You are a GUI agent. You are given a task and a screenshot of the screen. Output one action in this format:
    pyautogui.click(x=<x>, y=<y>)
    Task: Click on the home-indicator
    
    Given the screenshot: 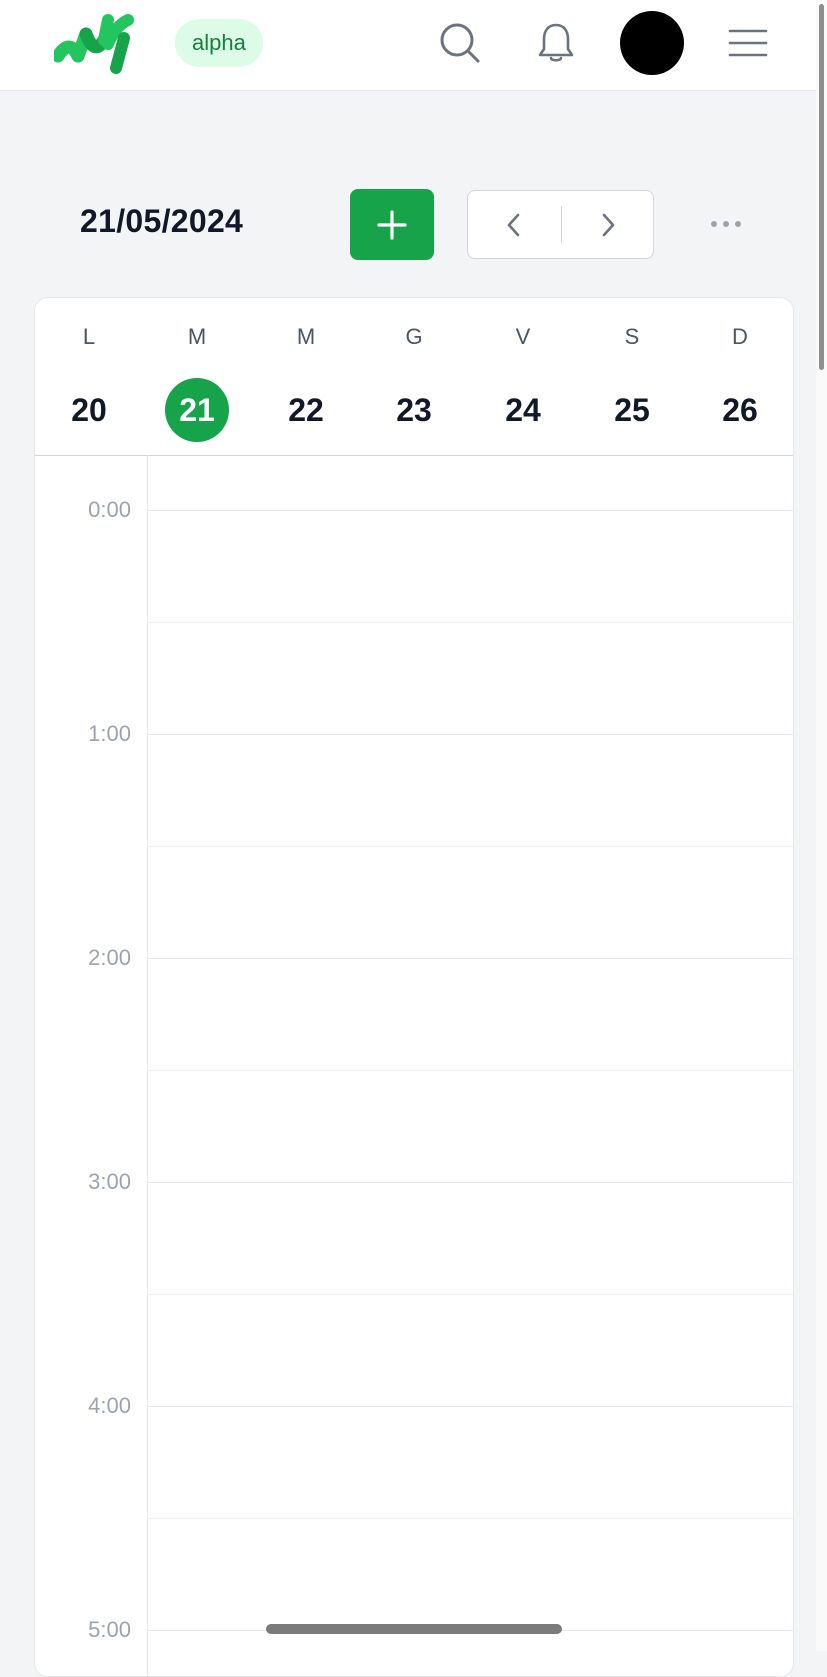 What is the action you would take?
    pyautogui.click(x=414, y=1629)
    